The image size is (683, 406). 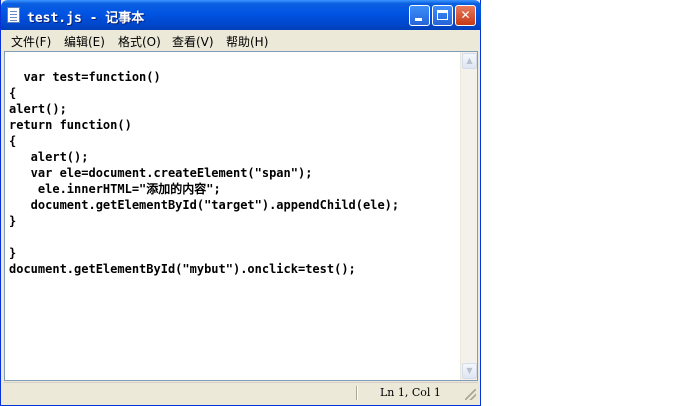 What do you see at coordinates (13, 15) in the screenshot?
I see `notepad-icon` at bounding box center [13, 15].